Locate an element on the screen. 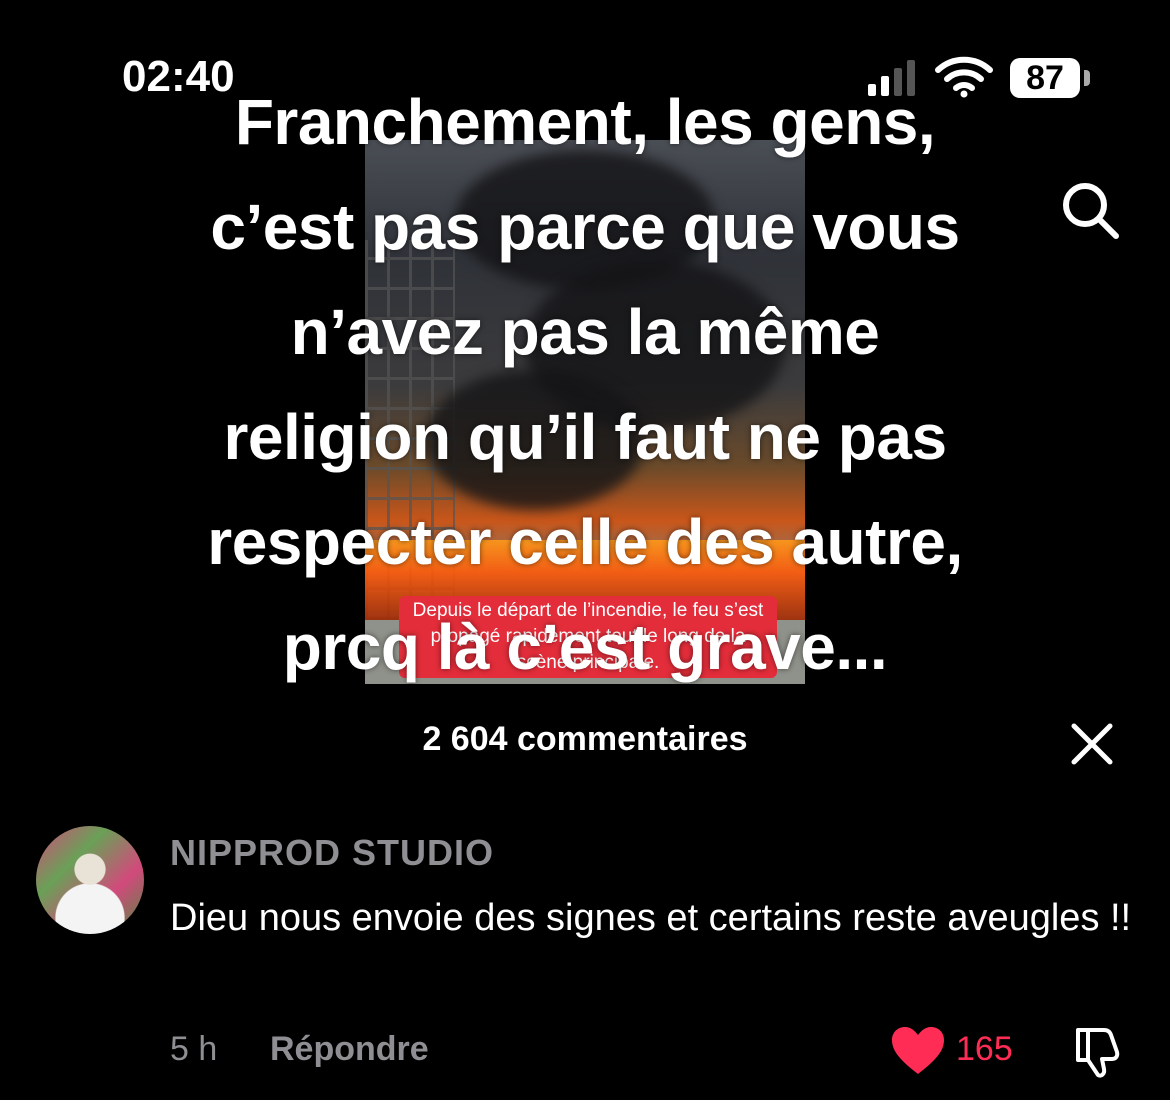 The image size is (1170, 1100). battery-icon: 87 is located at coordinates (1045, 78).